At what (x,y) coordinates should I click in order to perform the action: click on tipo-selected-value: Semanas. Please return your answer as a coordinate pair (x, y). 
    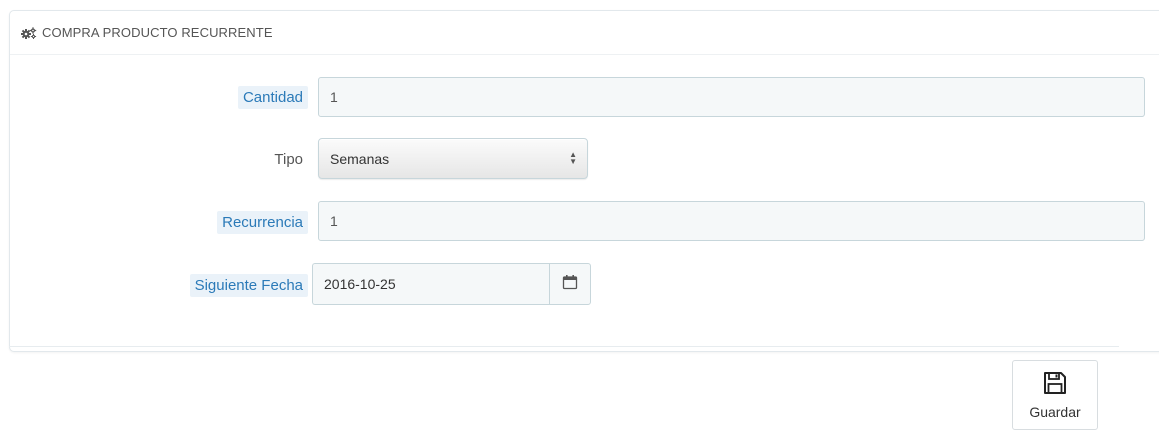
    Looking at the image, I should click on (360, 158).